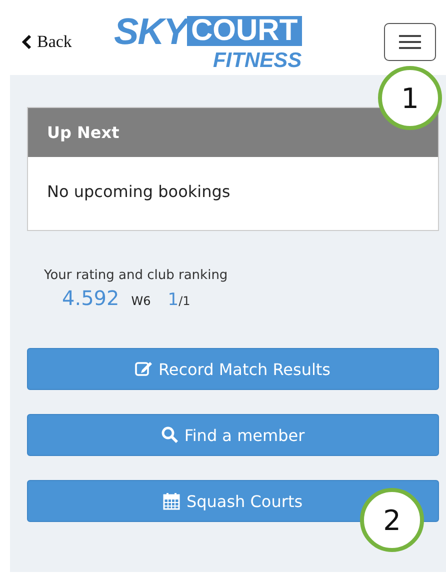 This screenshot has height=580, width=446. Describe the element at coordinates (91, 298) in the screenshot. I see `rating-value: 4.592` at that location.